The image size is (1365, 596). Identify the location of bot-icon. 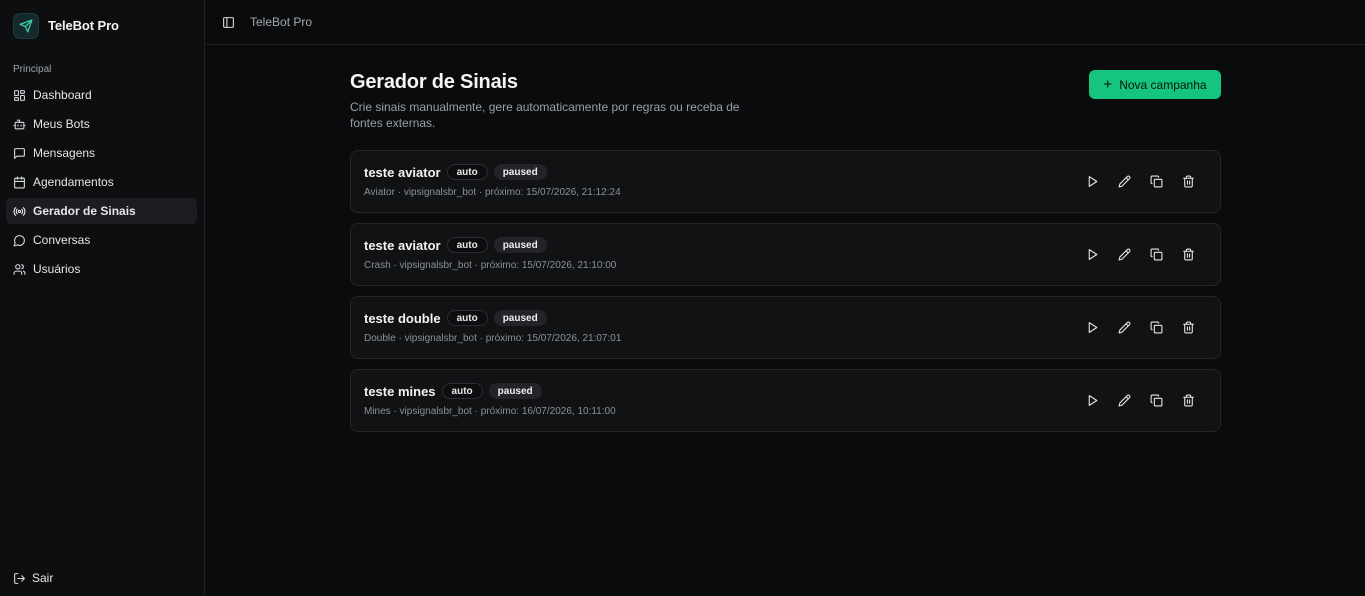
(19, 124).